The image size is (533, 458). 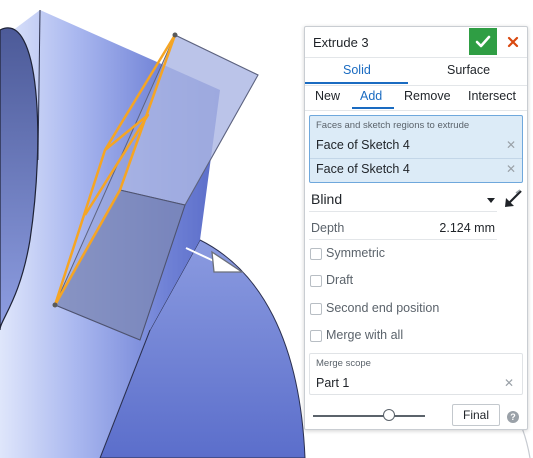 I want to click on depth-label: Depth, so click(x=328, y=228).